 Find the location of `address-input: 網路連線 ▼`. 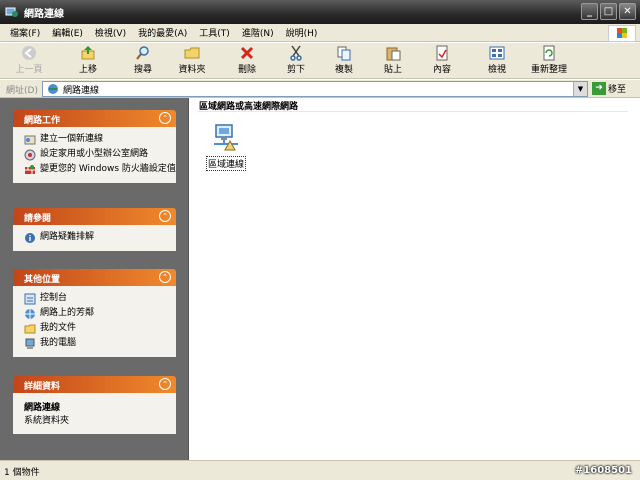

address-input: 網路連線 ▼ is located at coordinates (315, 89).